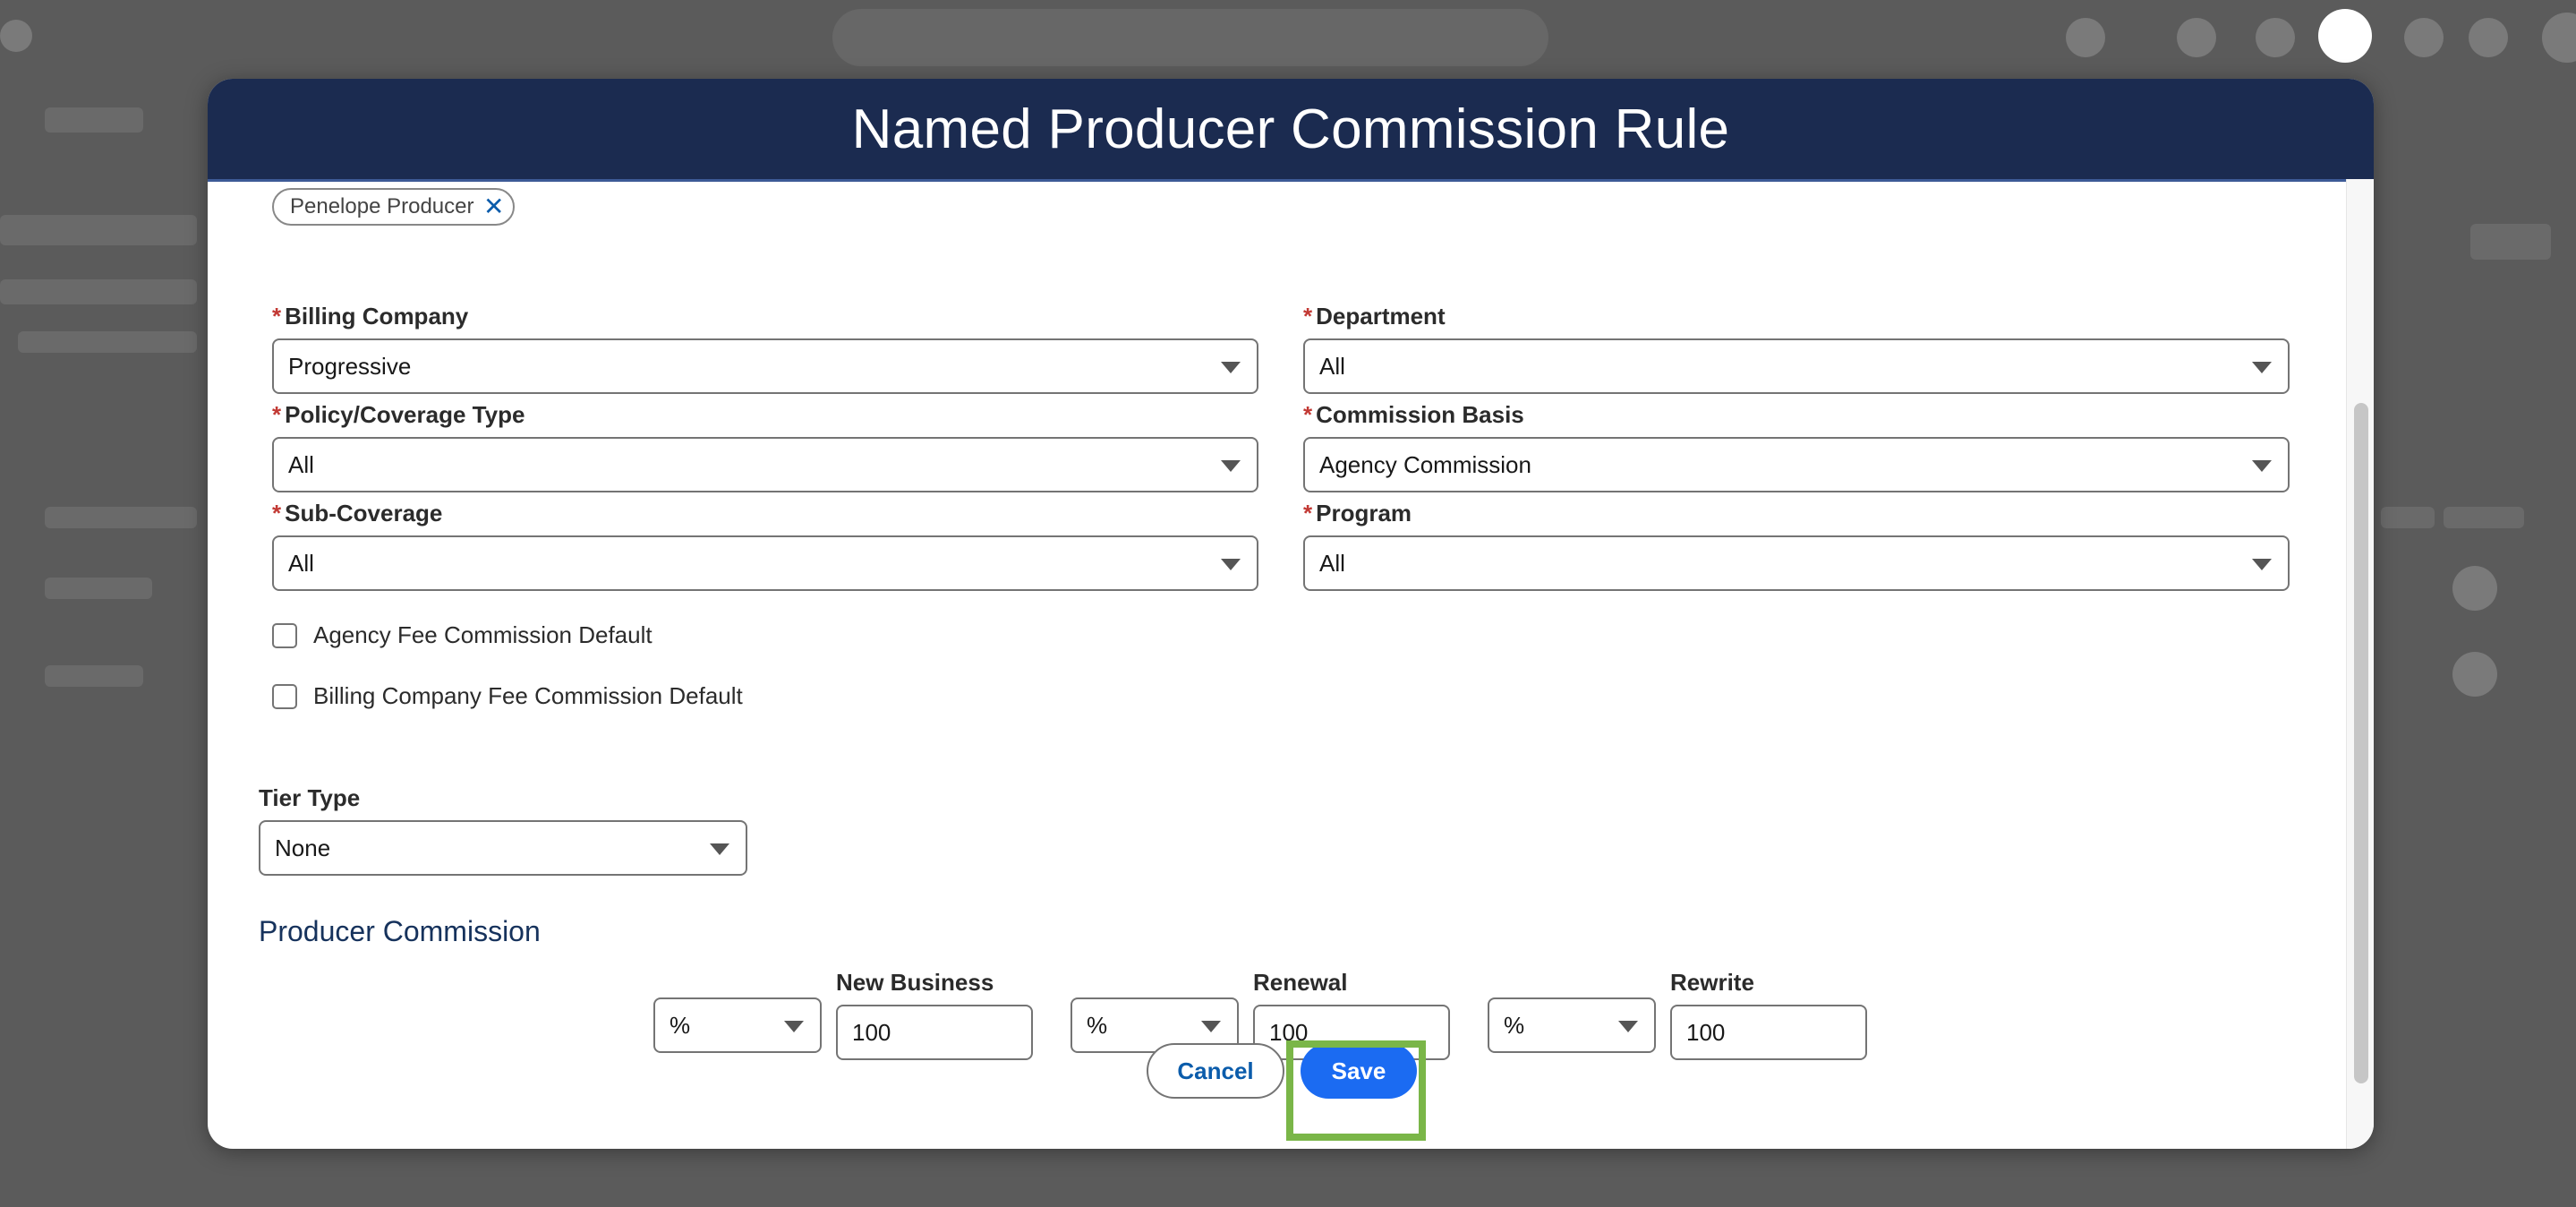 The image size is (2576, 1207). Describe the element at coordinates (1712, 982) in the screenshot. I see `rewrite-label: Rewrite` at that location.